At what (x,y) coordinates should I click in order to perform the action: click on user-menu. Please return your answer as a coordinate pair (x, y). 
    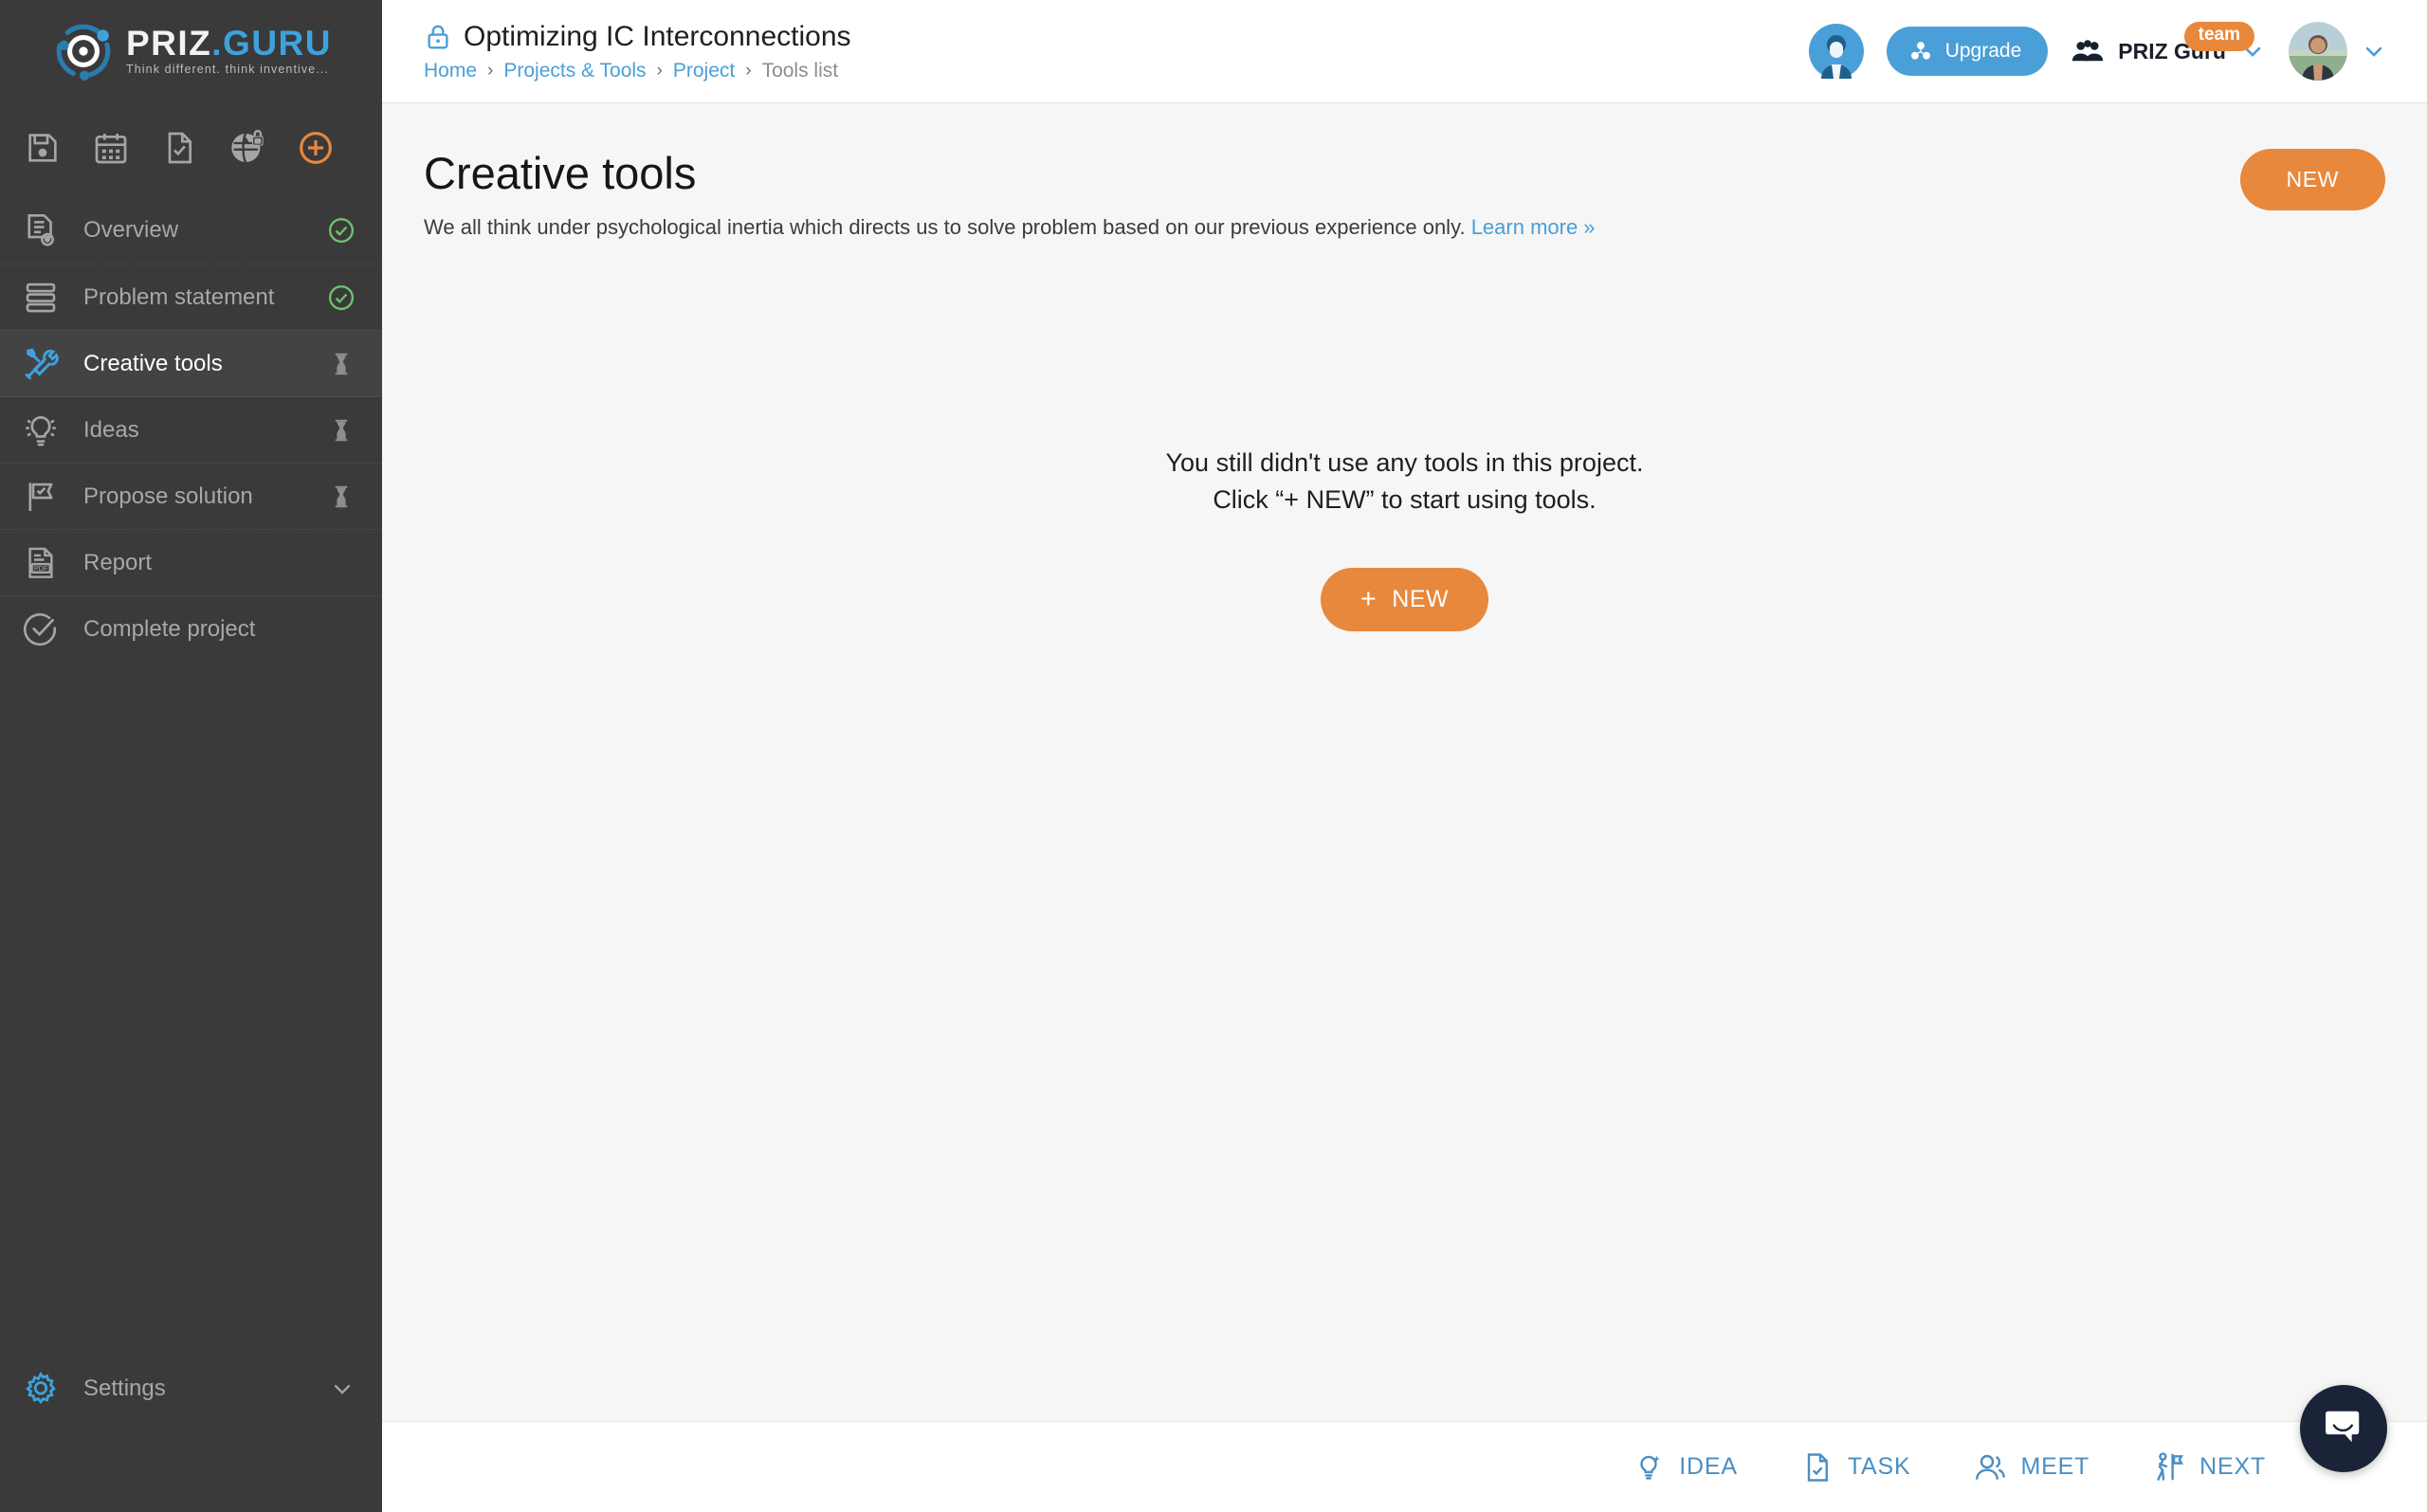
    Looking at the image, I should click on (2338, 52).